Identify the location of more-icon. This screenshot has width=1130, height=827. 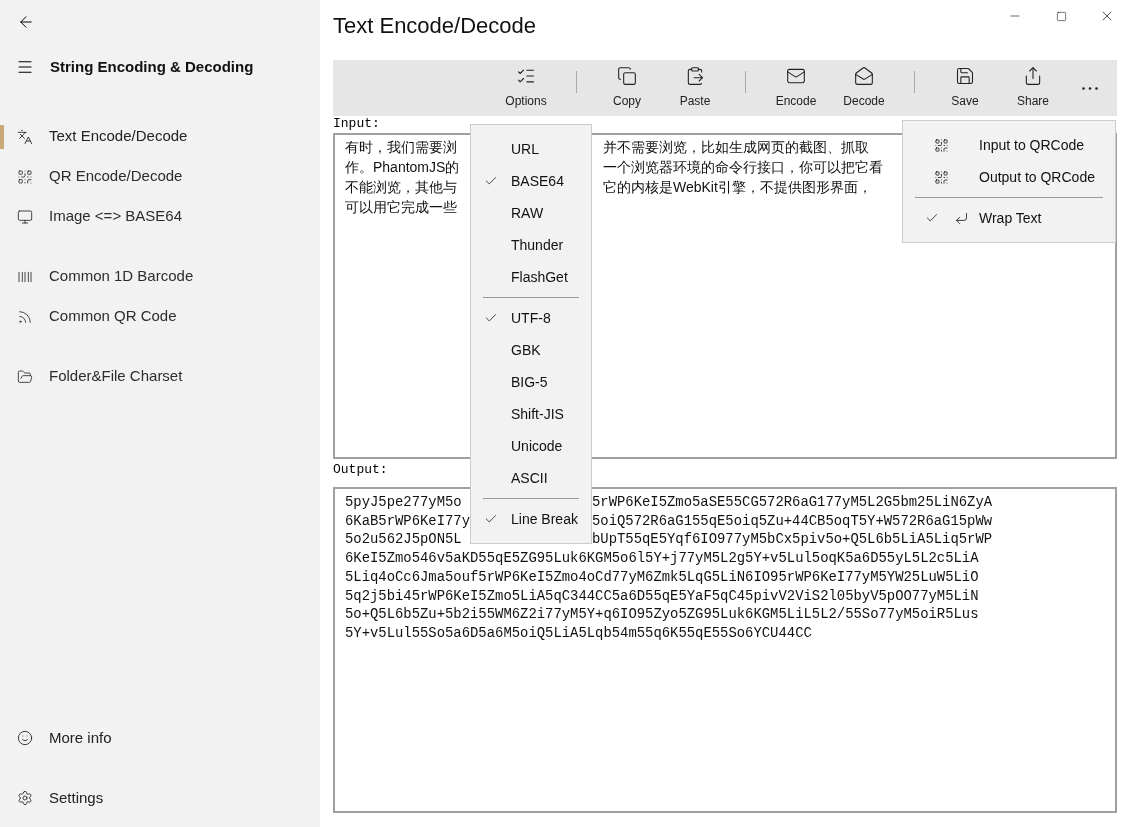
(1090, 88).